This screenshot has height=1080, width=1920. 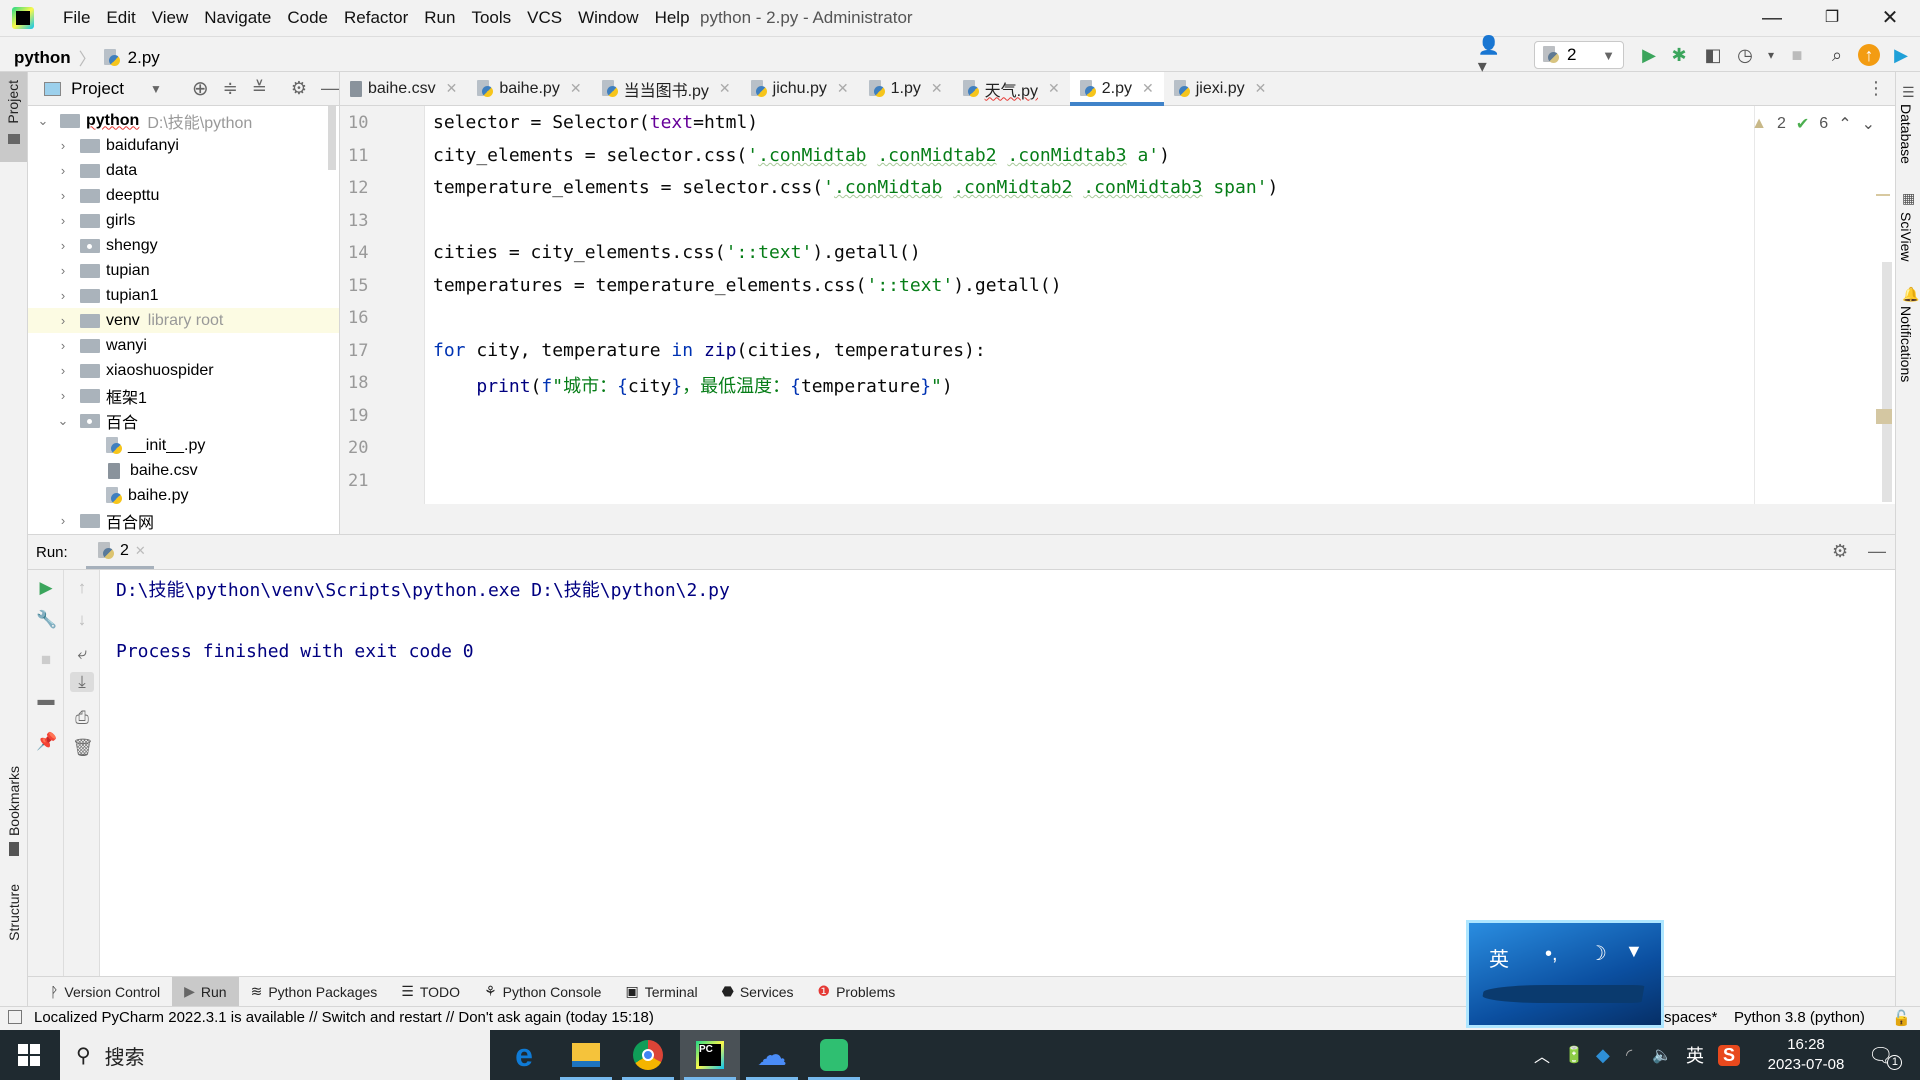 I want to click on tree-item: › data, so click(x=183, y=170).